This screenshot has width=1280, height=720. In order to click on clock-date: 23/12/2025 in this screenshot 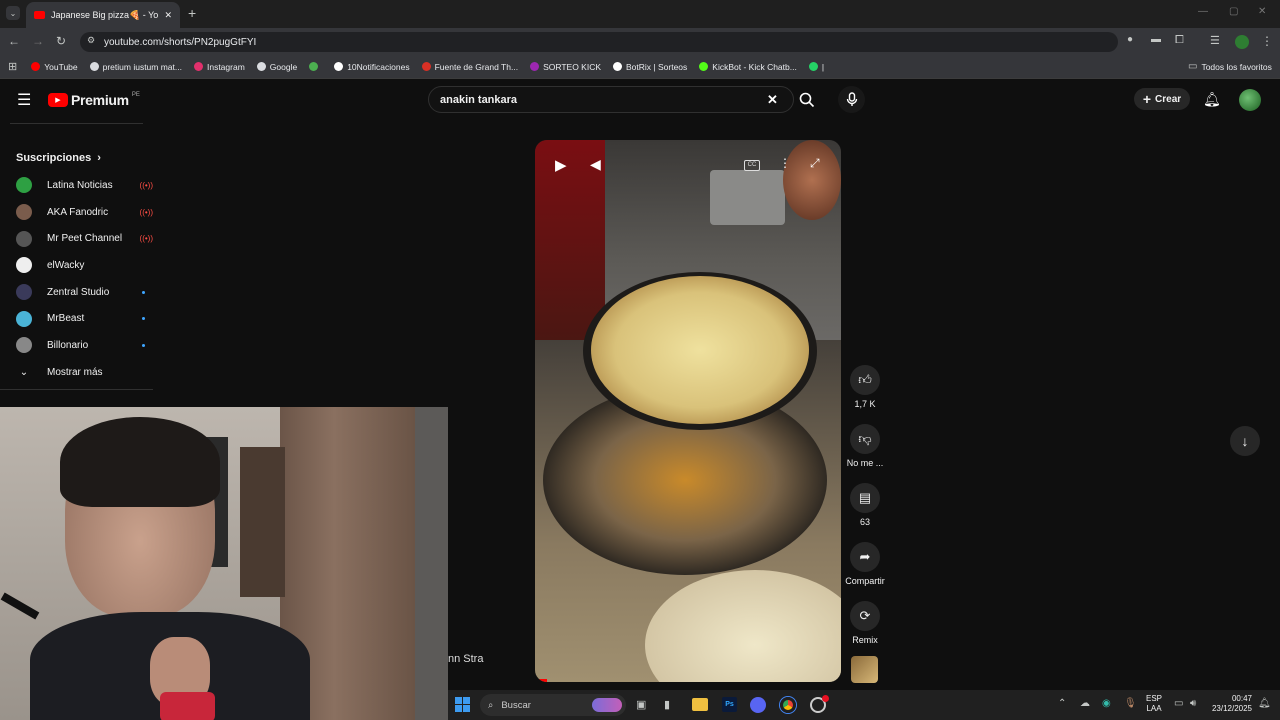, I will do `click(1231, 708)`.